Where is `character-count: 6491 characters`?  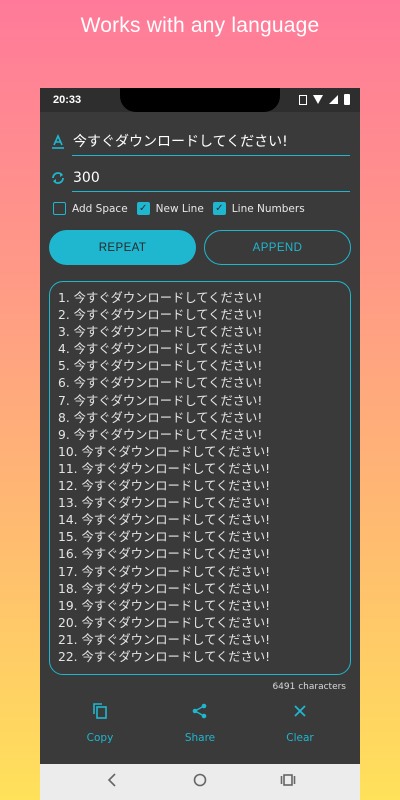
character-count: 6491 characters is located at coordinates (309, 687).